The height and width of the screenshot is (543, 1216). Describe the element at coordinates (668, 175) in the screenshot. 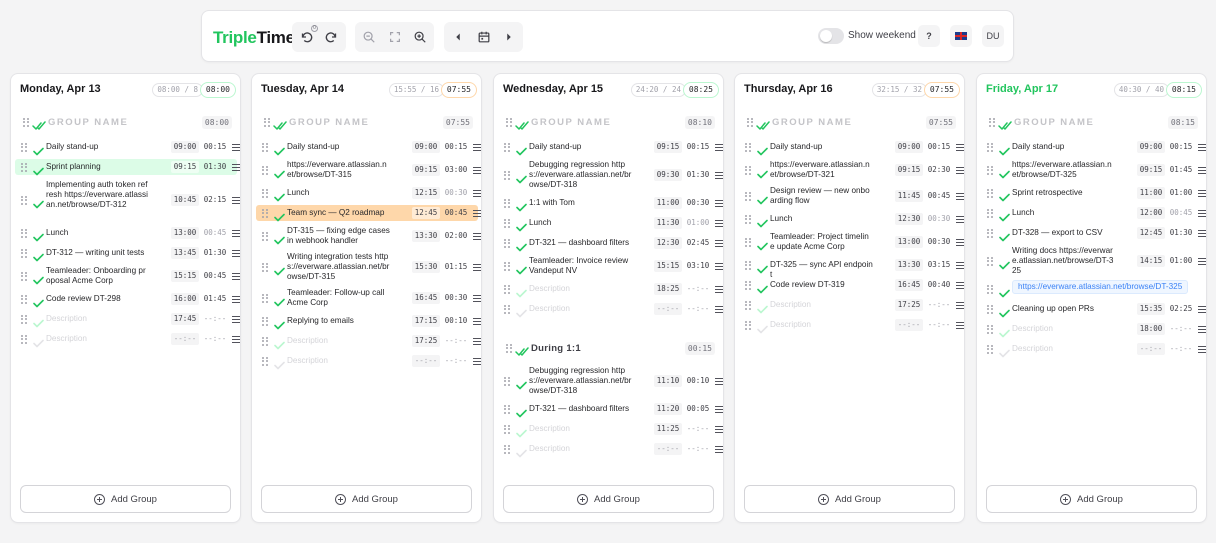

I see `entry-start-time-input: 09:30` at that location.